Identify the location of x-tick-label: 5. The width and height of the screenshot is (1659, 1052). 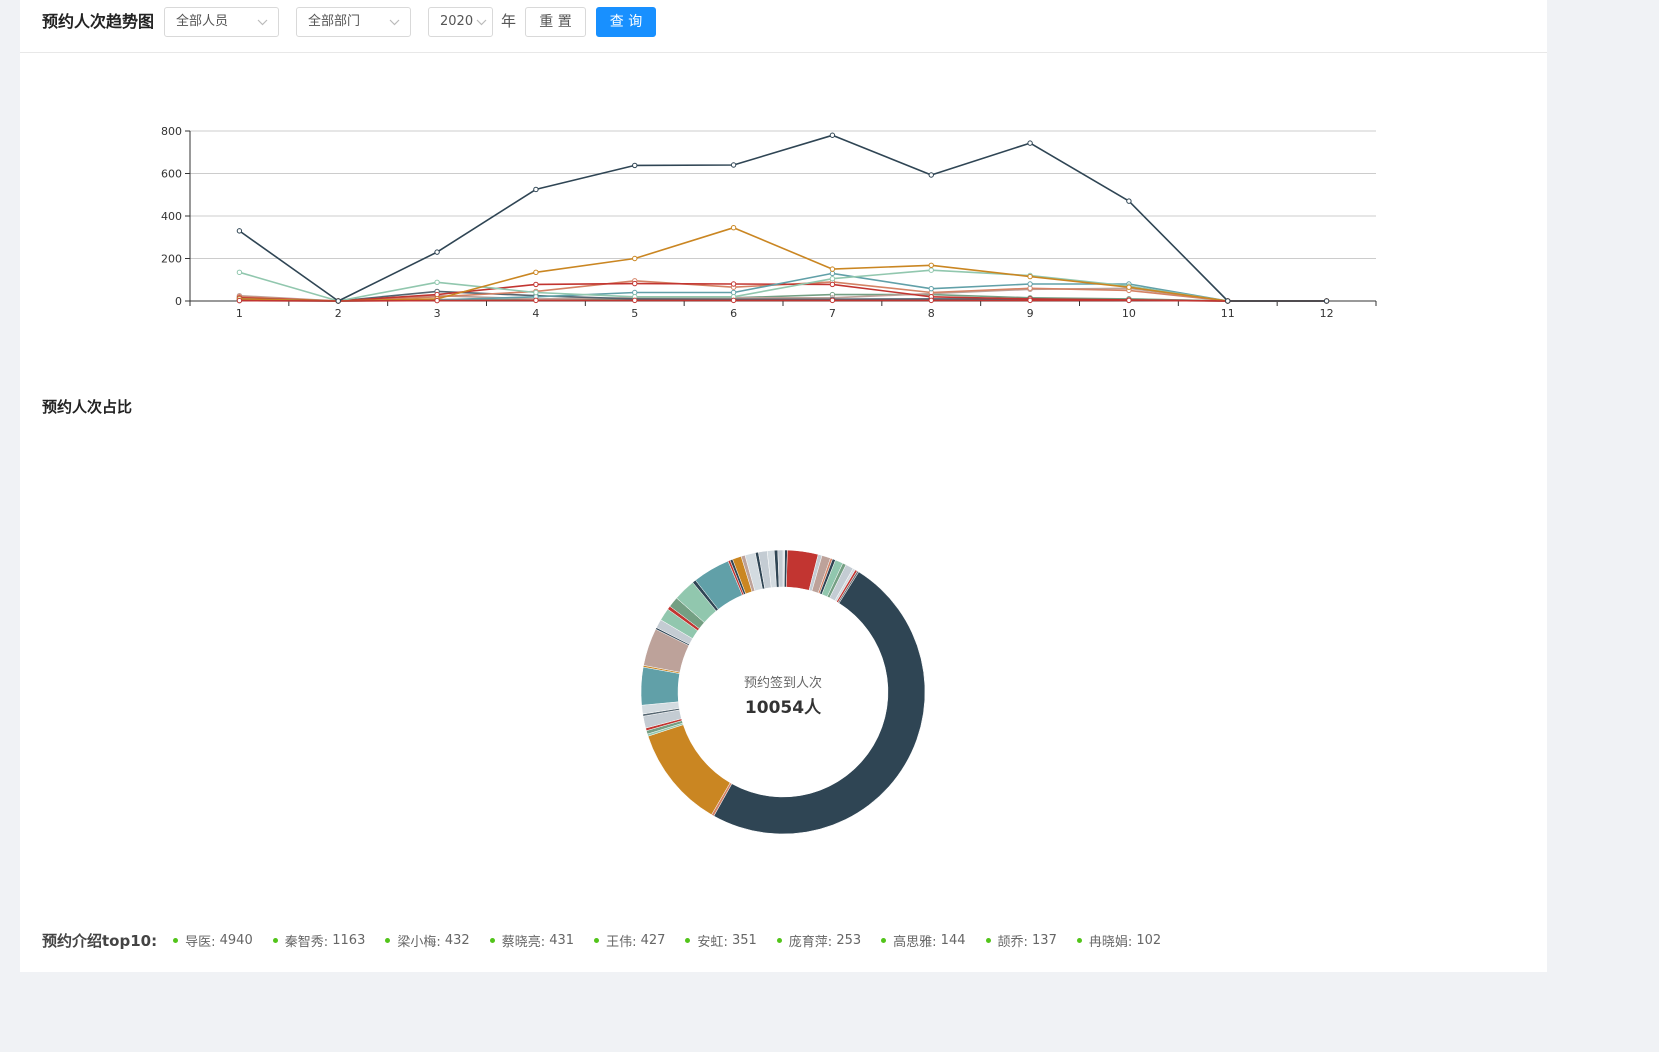
(634, 313).